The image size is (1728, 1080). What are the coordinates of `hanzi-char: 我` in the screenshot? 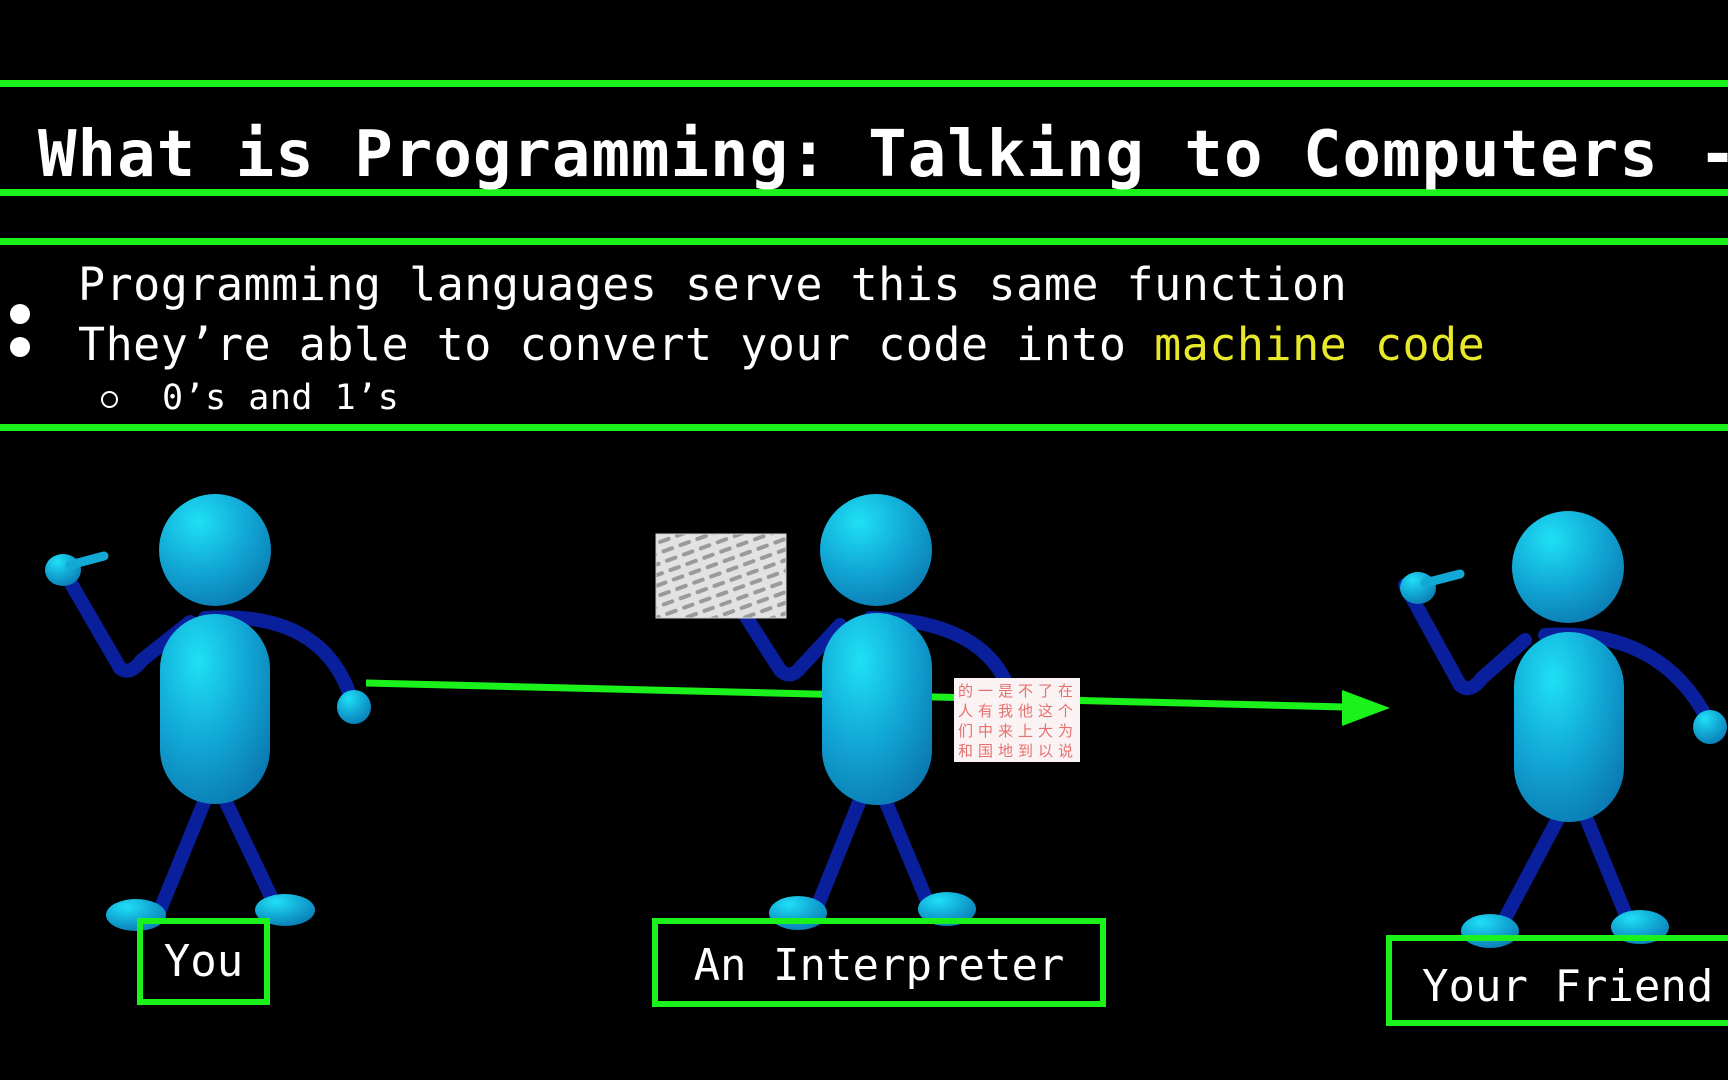 It's located at (1005, 711).